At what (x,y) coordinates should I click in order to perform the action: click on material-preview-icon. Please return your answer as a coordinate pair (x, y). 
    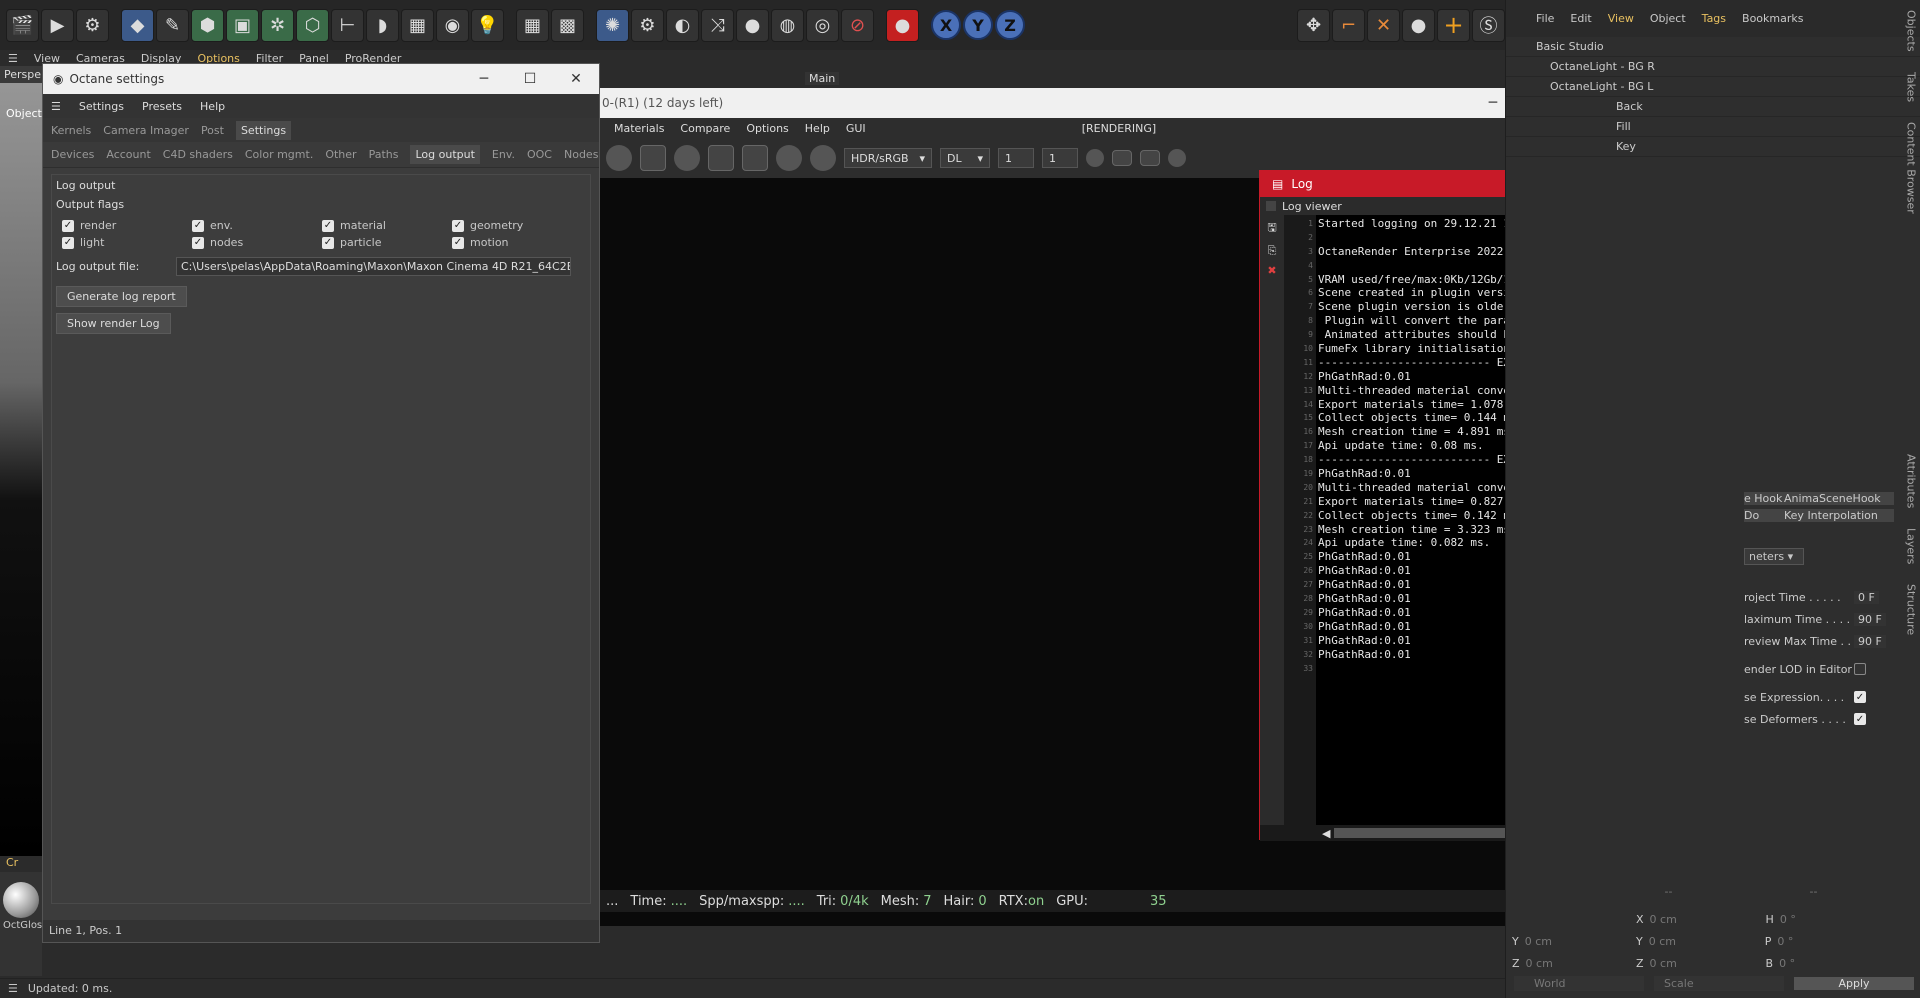
    Looking at the image, I should click on (21, 900).